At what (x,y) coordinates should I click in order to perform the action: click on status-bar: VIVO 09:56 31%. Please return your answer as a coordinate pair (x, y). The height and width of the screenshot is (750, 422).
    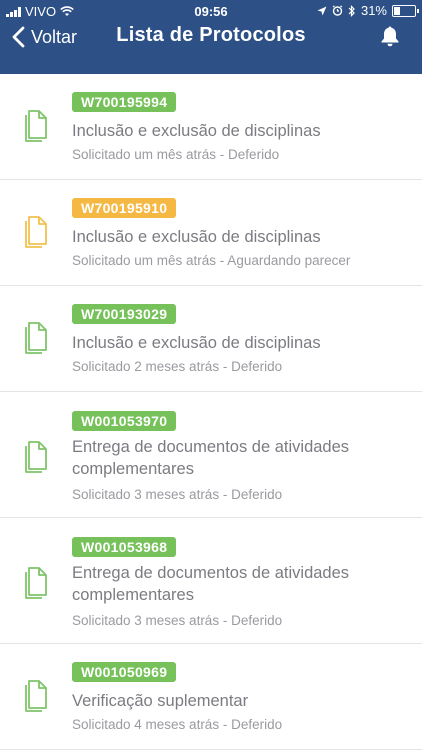
    Looking at the image, I should click on (211, 11).